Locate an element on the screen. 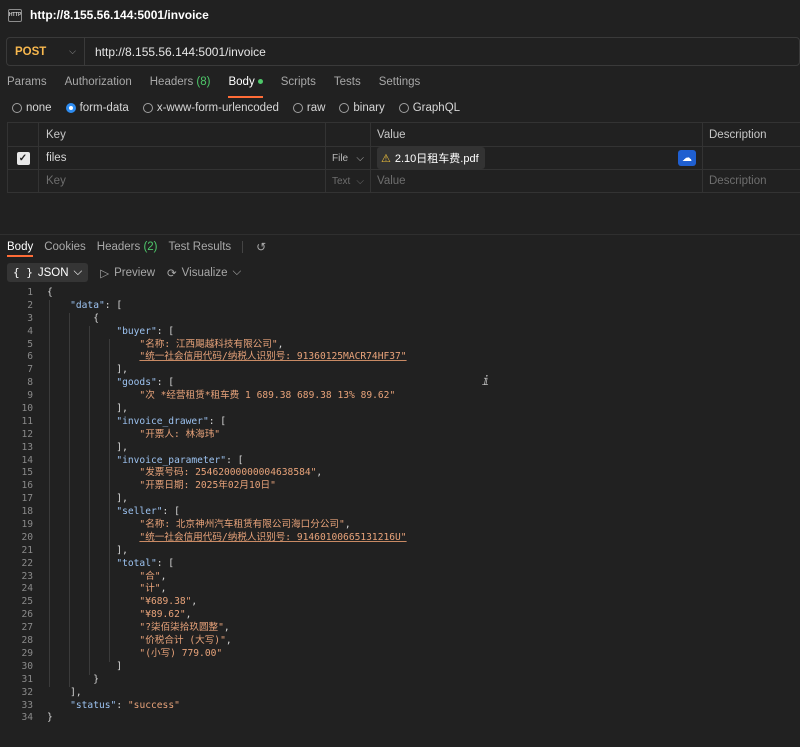  row-check-cell: ✓ is located at coordinates (23, 158).